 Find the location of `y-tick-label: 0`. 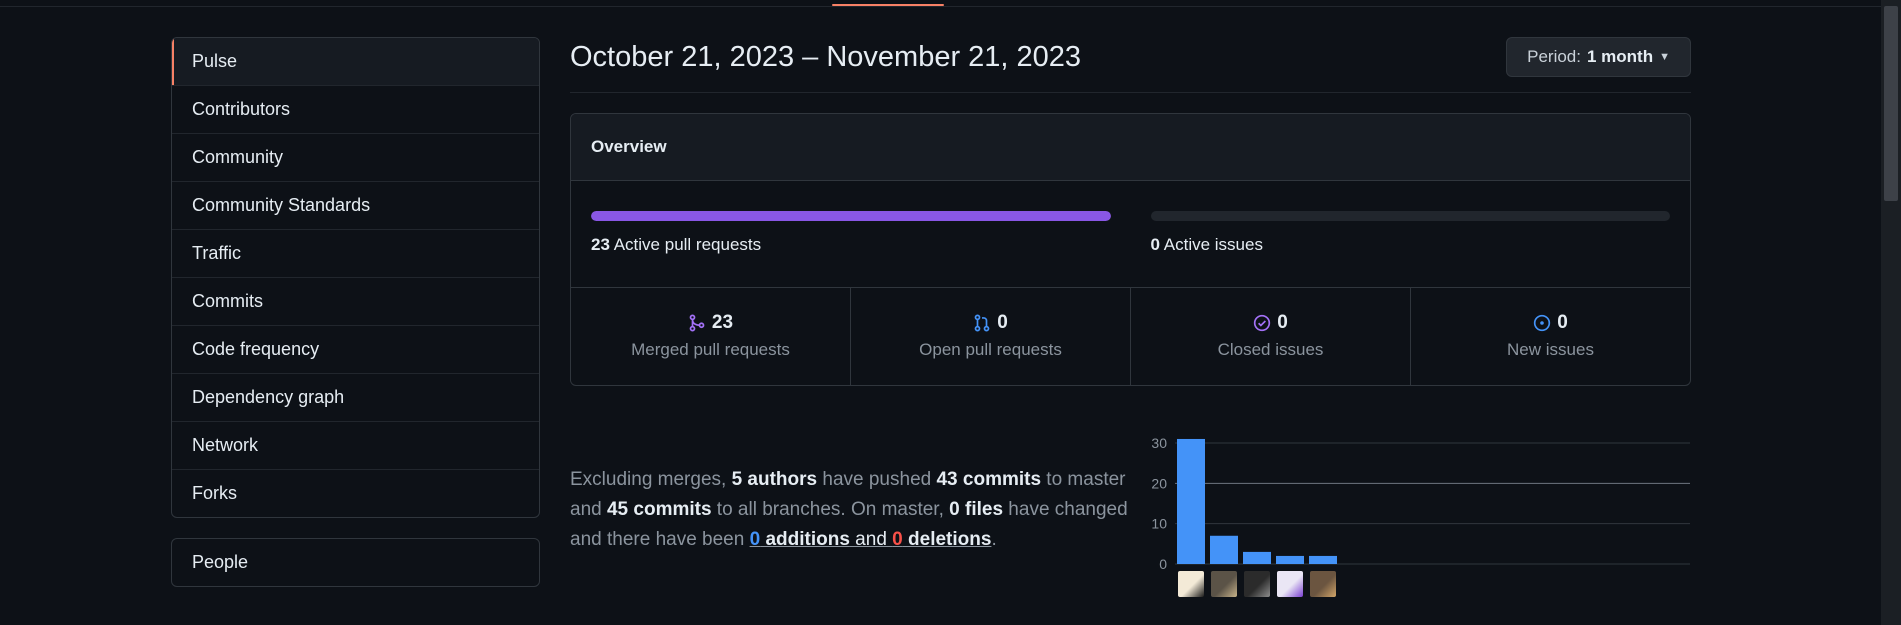

y-tick-label: 0 is located at coordinates (1163, 564).